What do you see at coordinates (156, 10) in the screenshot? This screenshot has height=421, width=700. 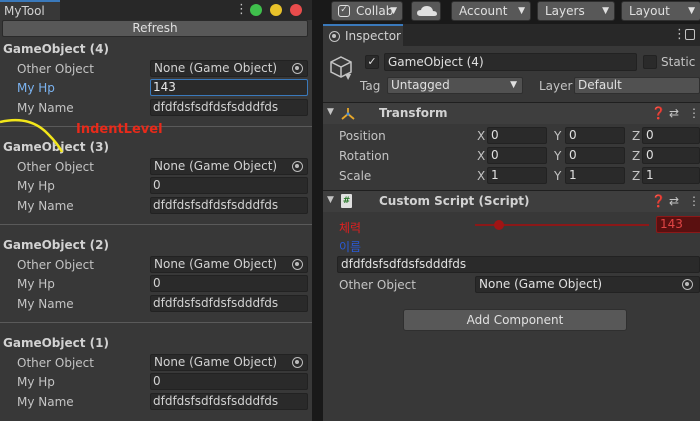 I see `mytool-tab-bar: MyTool ⋮` at bounding box center [156, 10].